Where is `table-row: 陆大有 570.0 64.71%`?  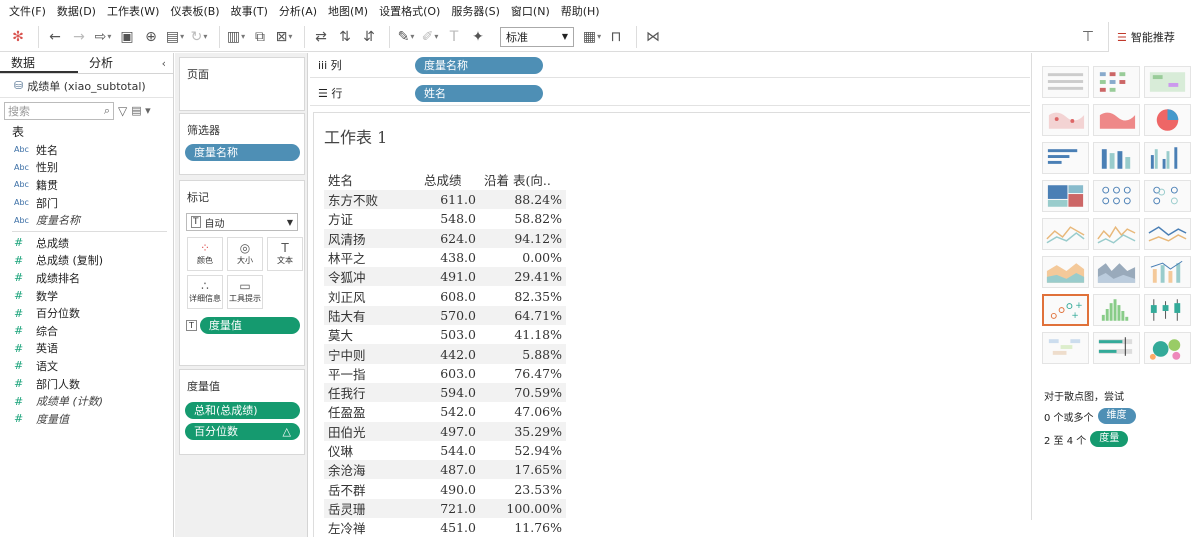 table-row: 陆大有 570.0 64.71% is located at coordinates (445, 315).